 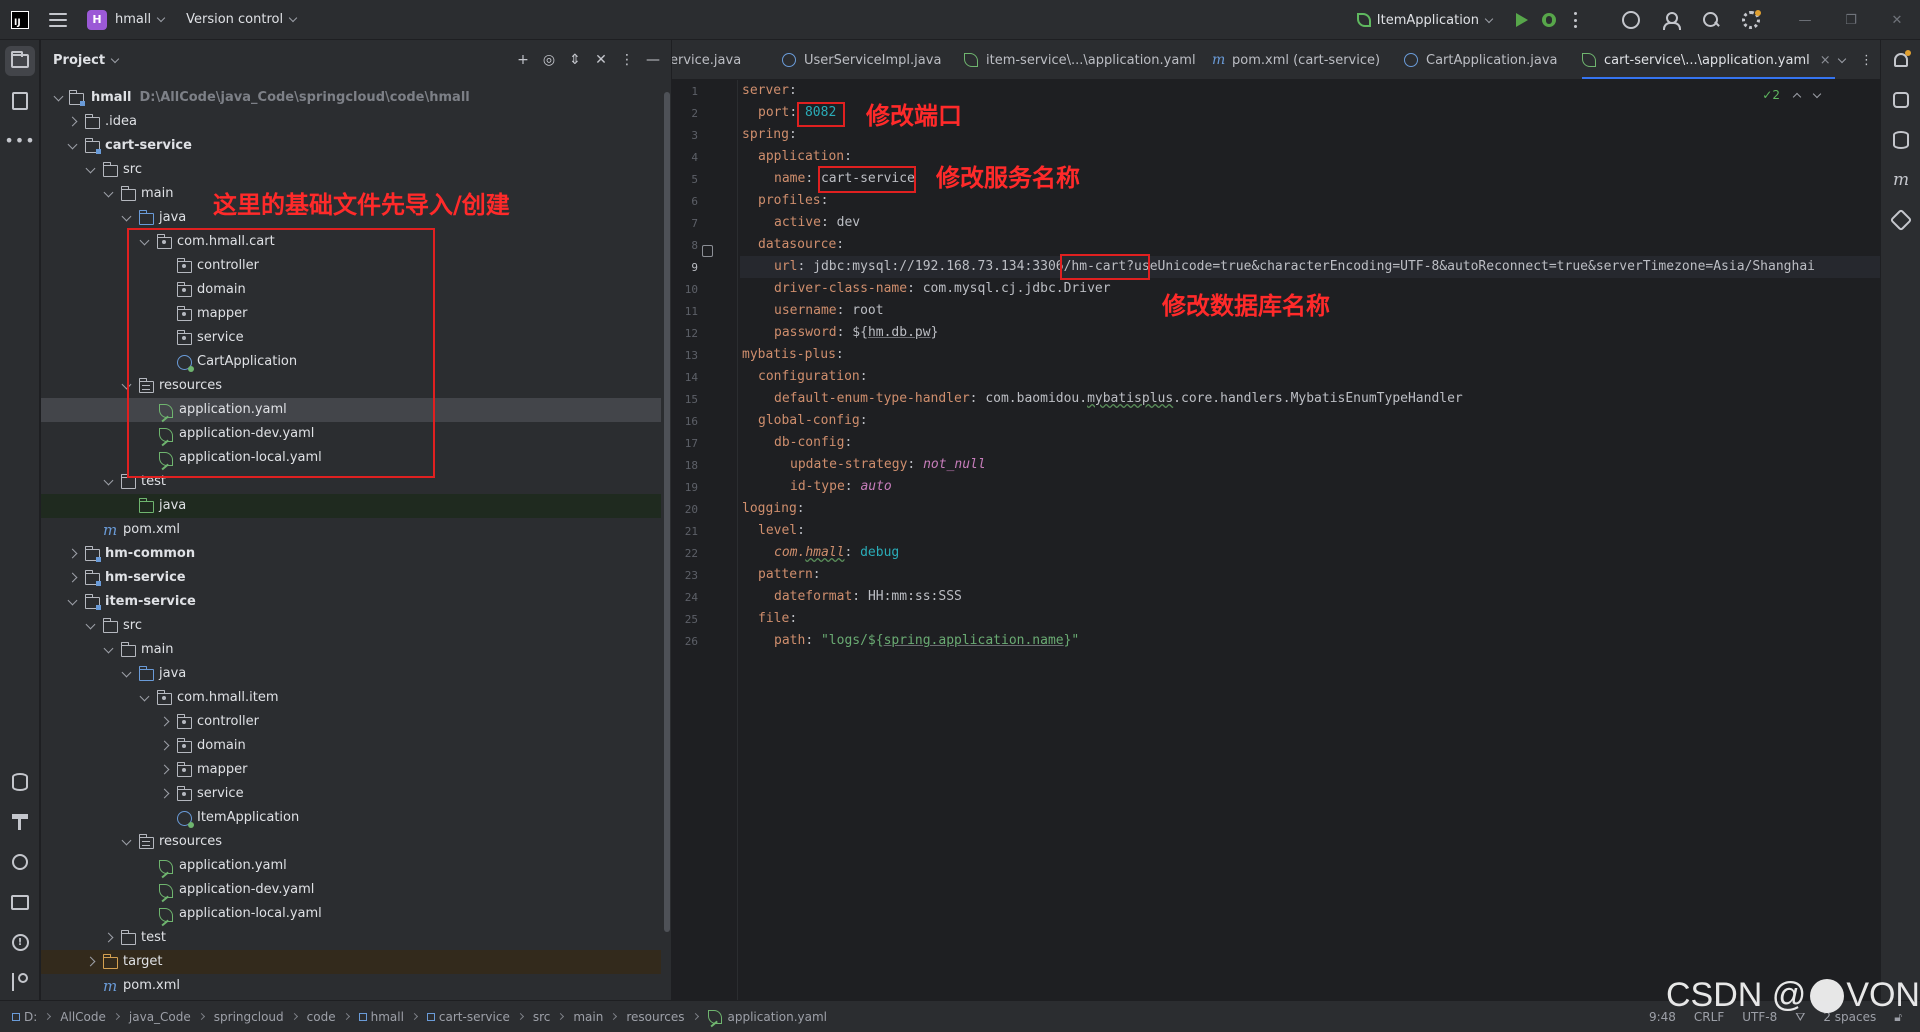 What do you see at coordinates (351, 962) in the screenshot?
I see `tree-item: target` at bounding box center [351, 962].